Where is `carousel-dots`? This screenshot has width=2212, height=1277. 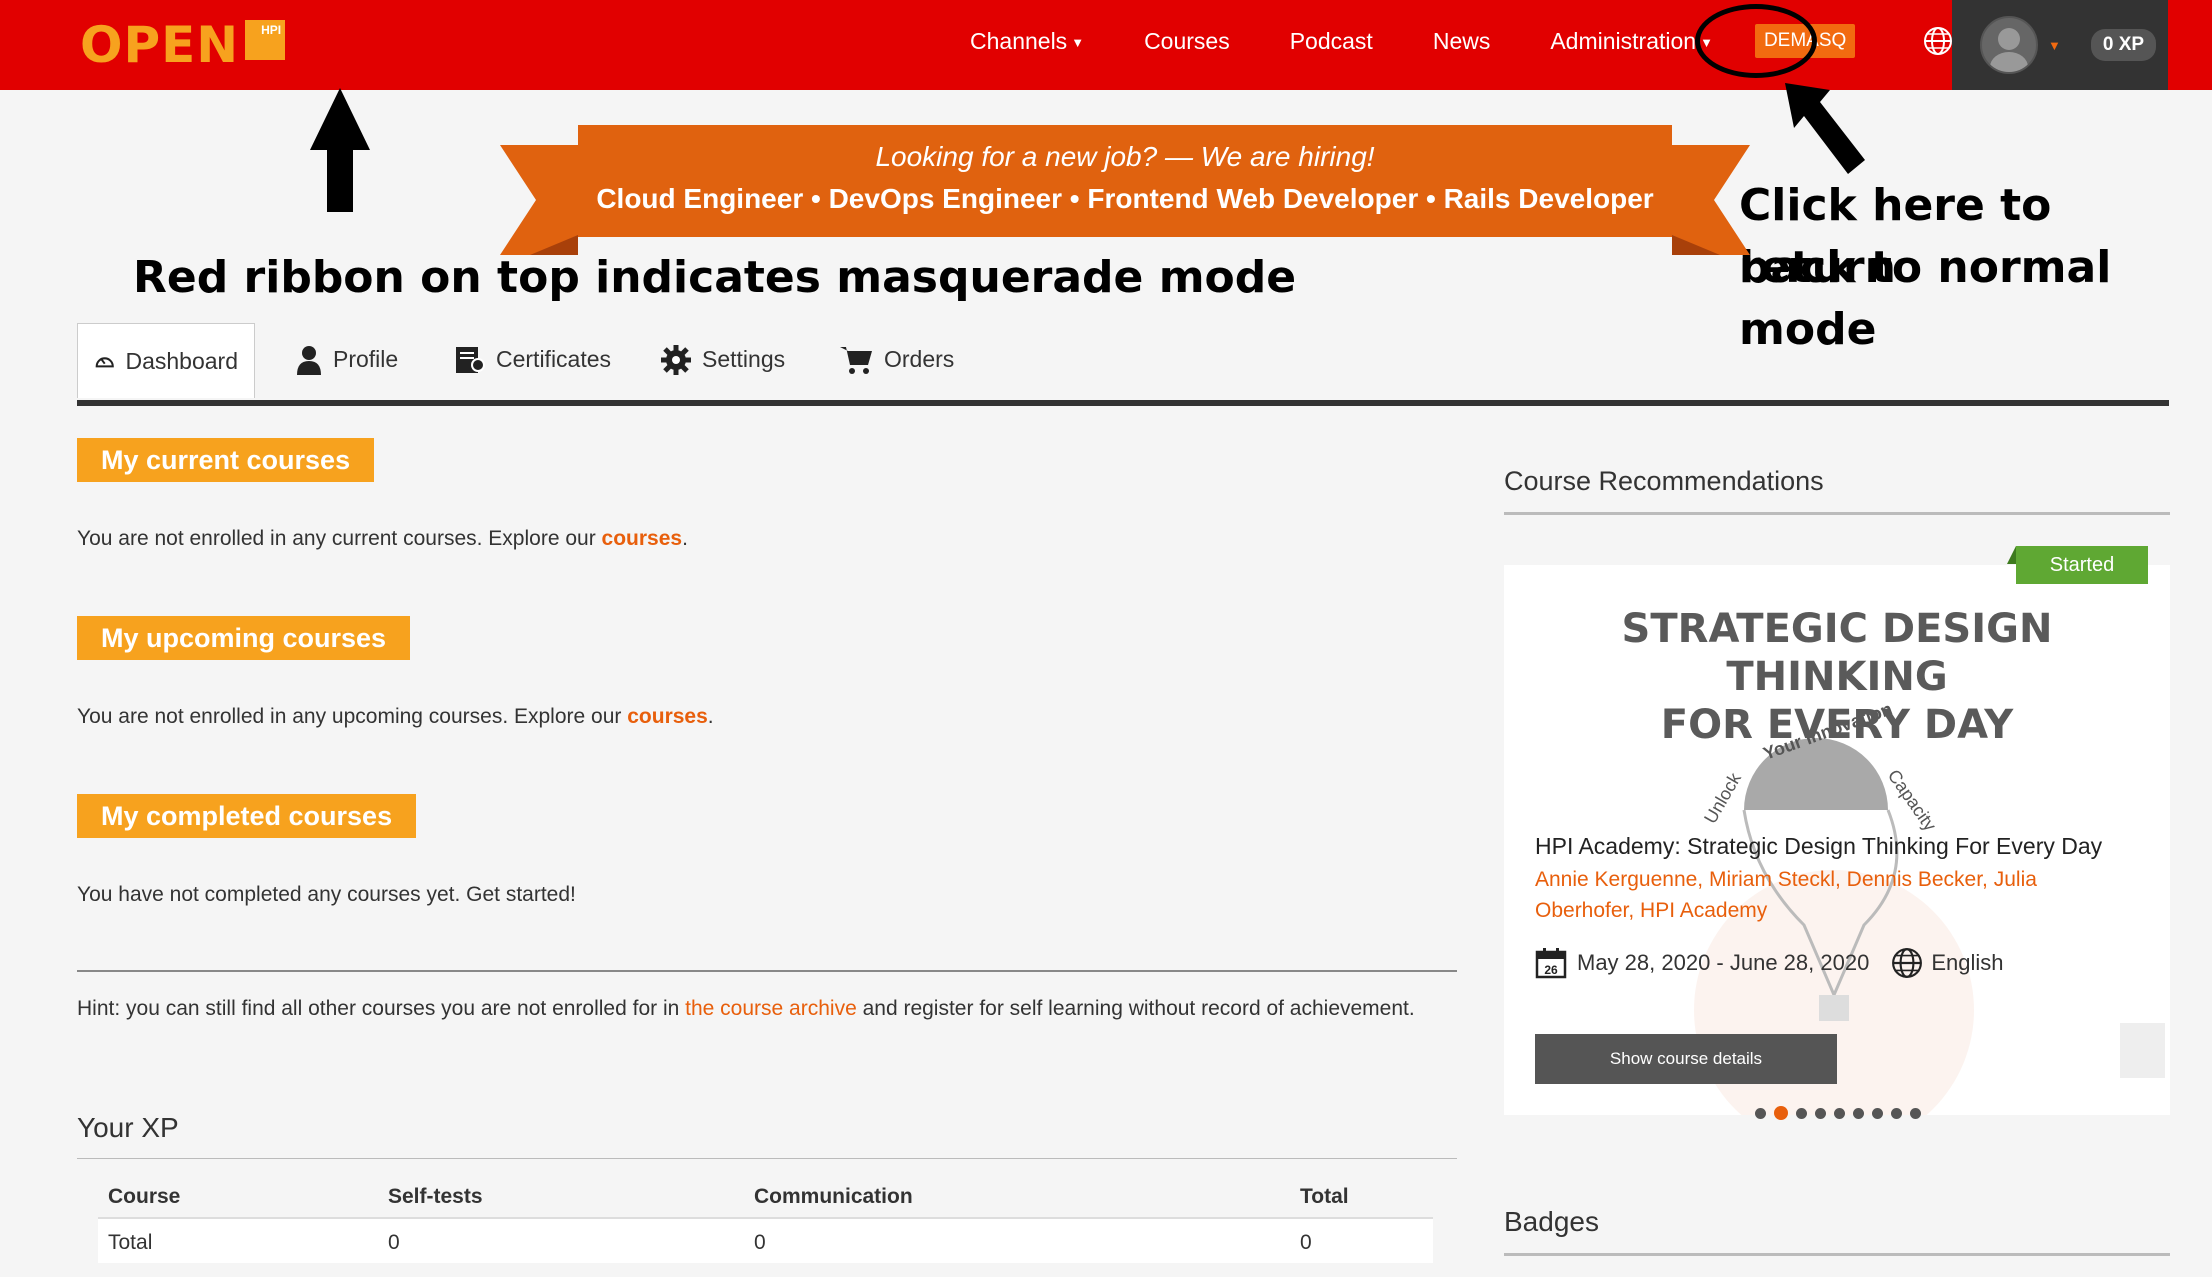 carousel-dots is located at coordinates (1842, 1113).